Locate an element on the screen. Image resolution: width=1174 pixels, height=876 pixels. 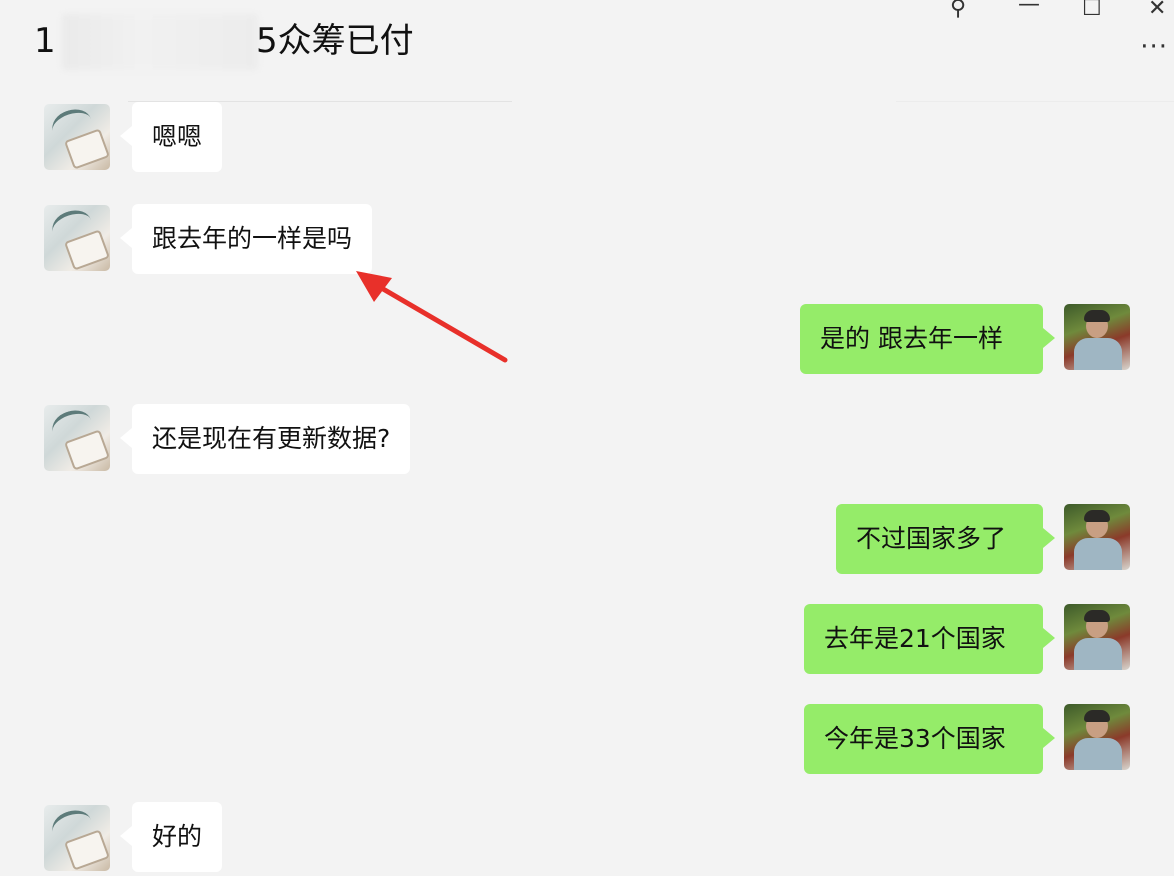
message-bubble-sent: 是的 跟去年一样 is located at coordinates (927, 339).